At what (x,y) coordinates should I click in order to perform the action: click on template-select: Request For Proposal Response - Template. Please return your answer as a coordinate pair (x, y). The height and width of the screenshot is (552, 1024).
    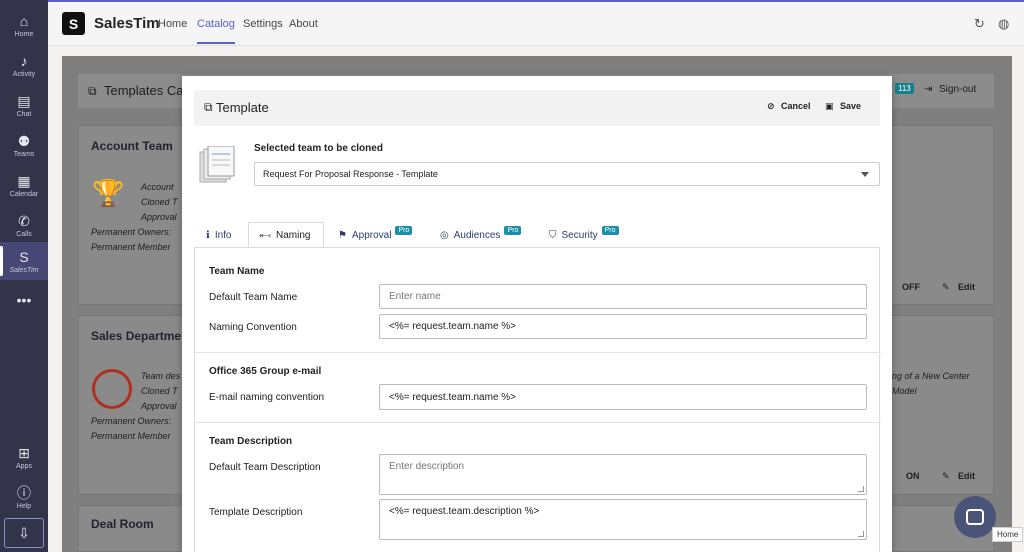
    Looking at the image, I should click on (567, 174).